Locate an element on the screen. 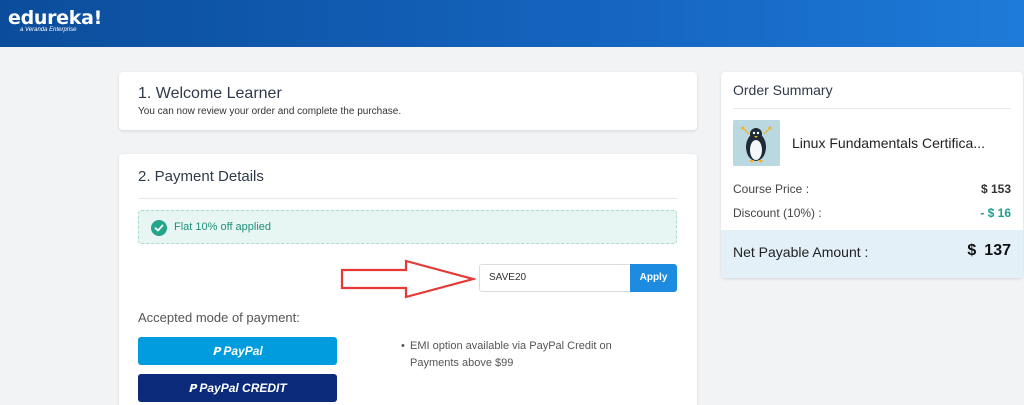  discount-label: Discount (10%) : is located at coordinates (777, 213).